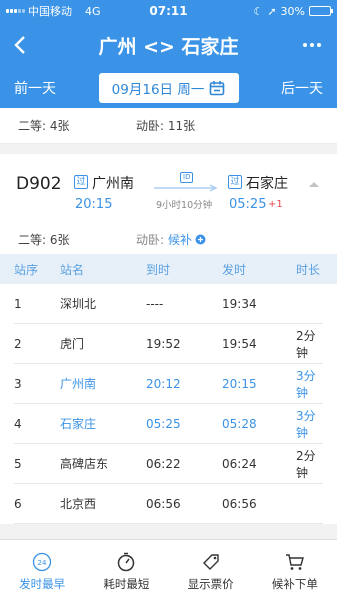  What do you see at coordinates (163, 463) in the screenshot?
I see `stop-arrival: 06:22` at bounding box center [163, 463].